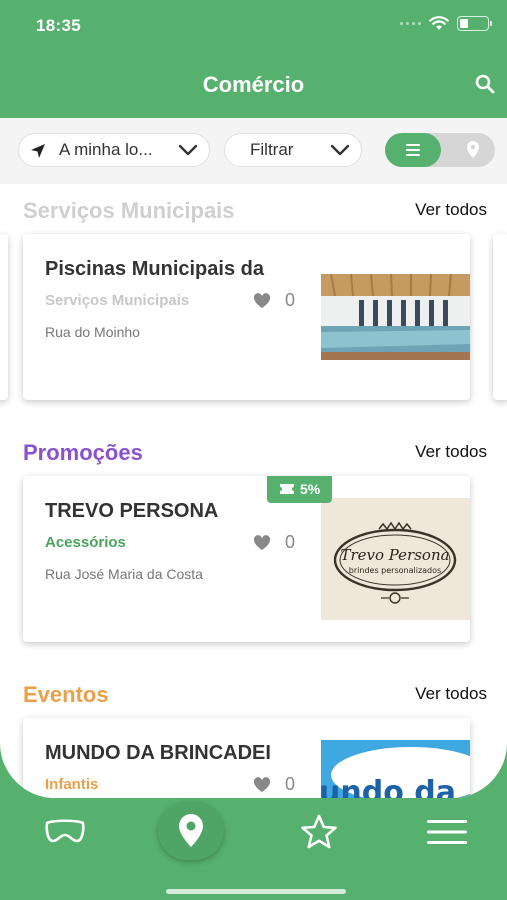 The image size is (507, 900). Describe the element at coordinates (287, 489) in the screenshot. I see `ticket-icon` at that location.